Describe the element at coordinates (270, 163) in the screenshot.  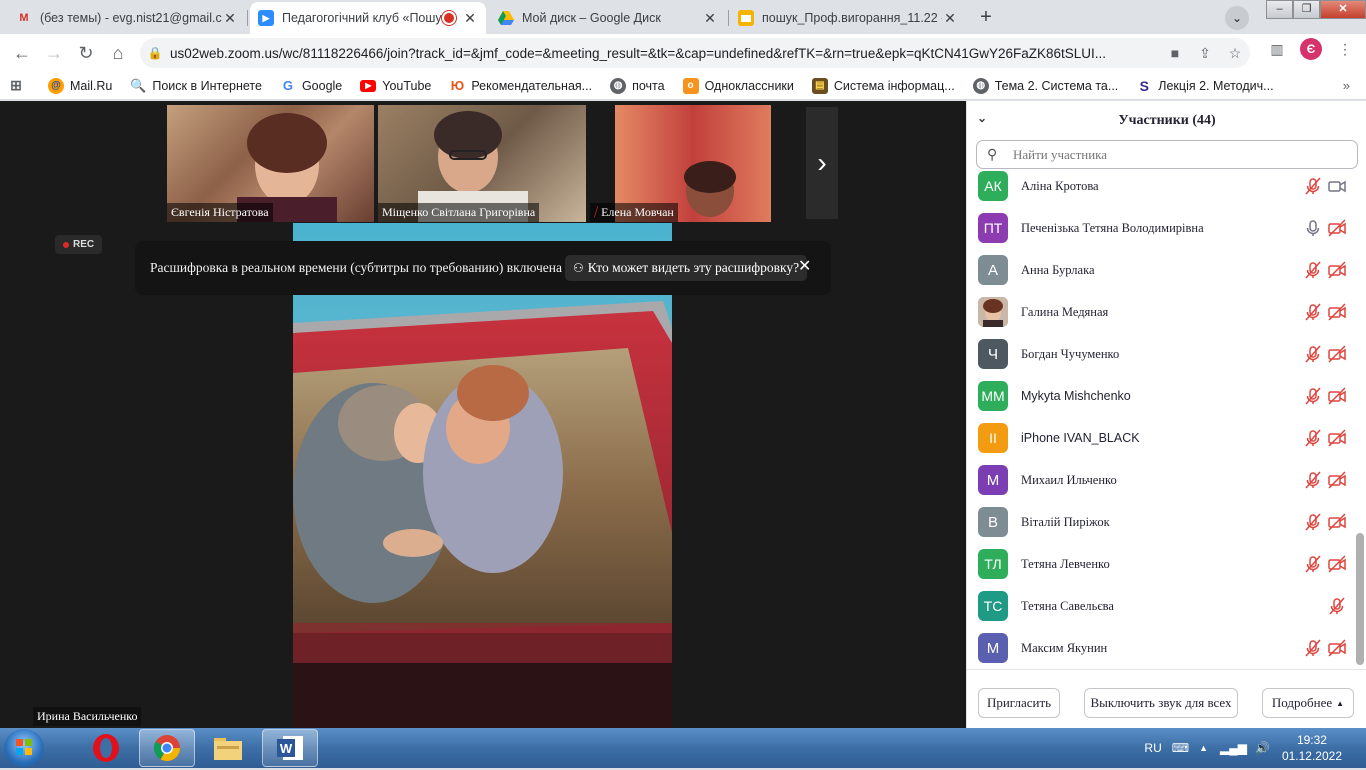
I see `video-thumbnail: Євгенія Ністратова` at that location.